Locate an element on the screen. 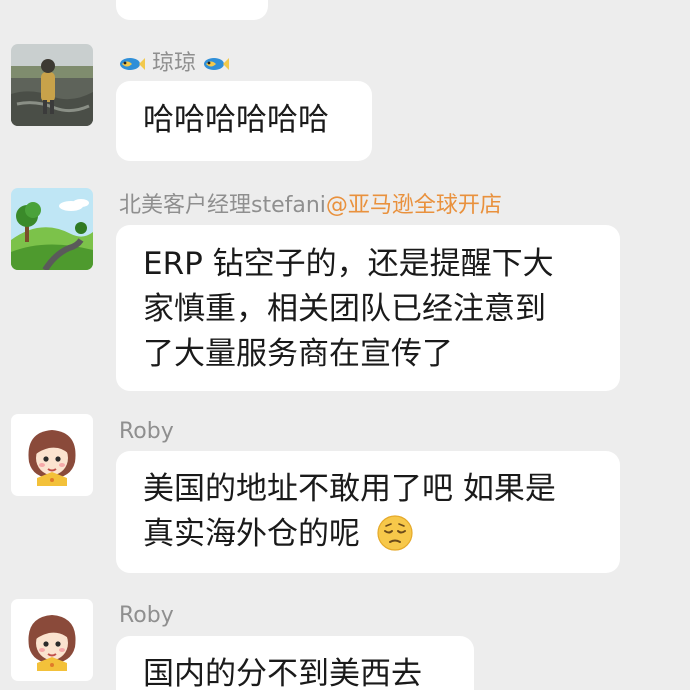 The width and height of the screenshot is (690, 690). message-line-text: 真实海外仓的呢 is located at coordinates (251, 534).